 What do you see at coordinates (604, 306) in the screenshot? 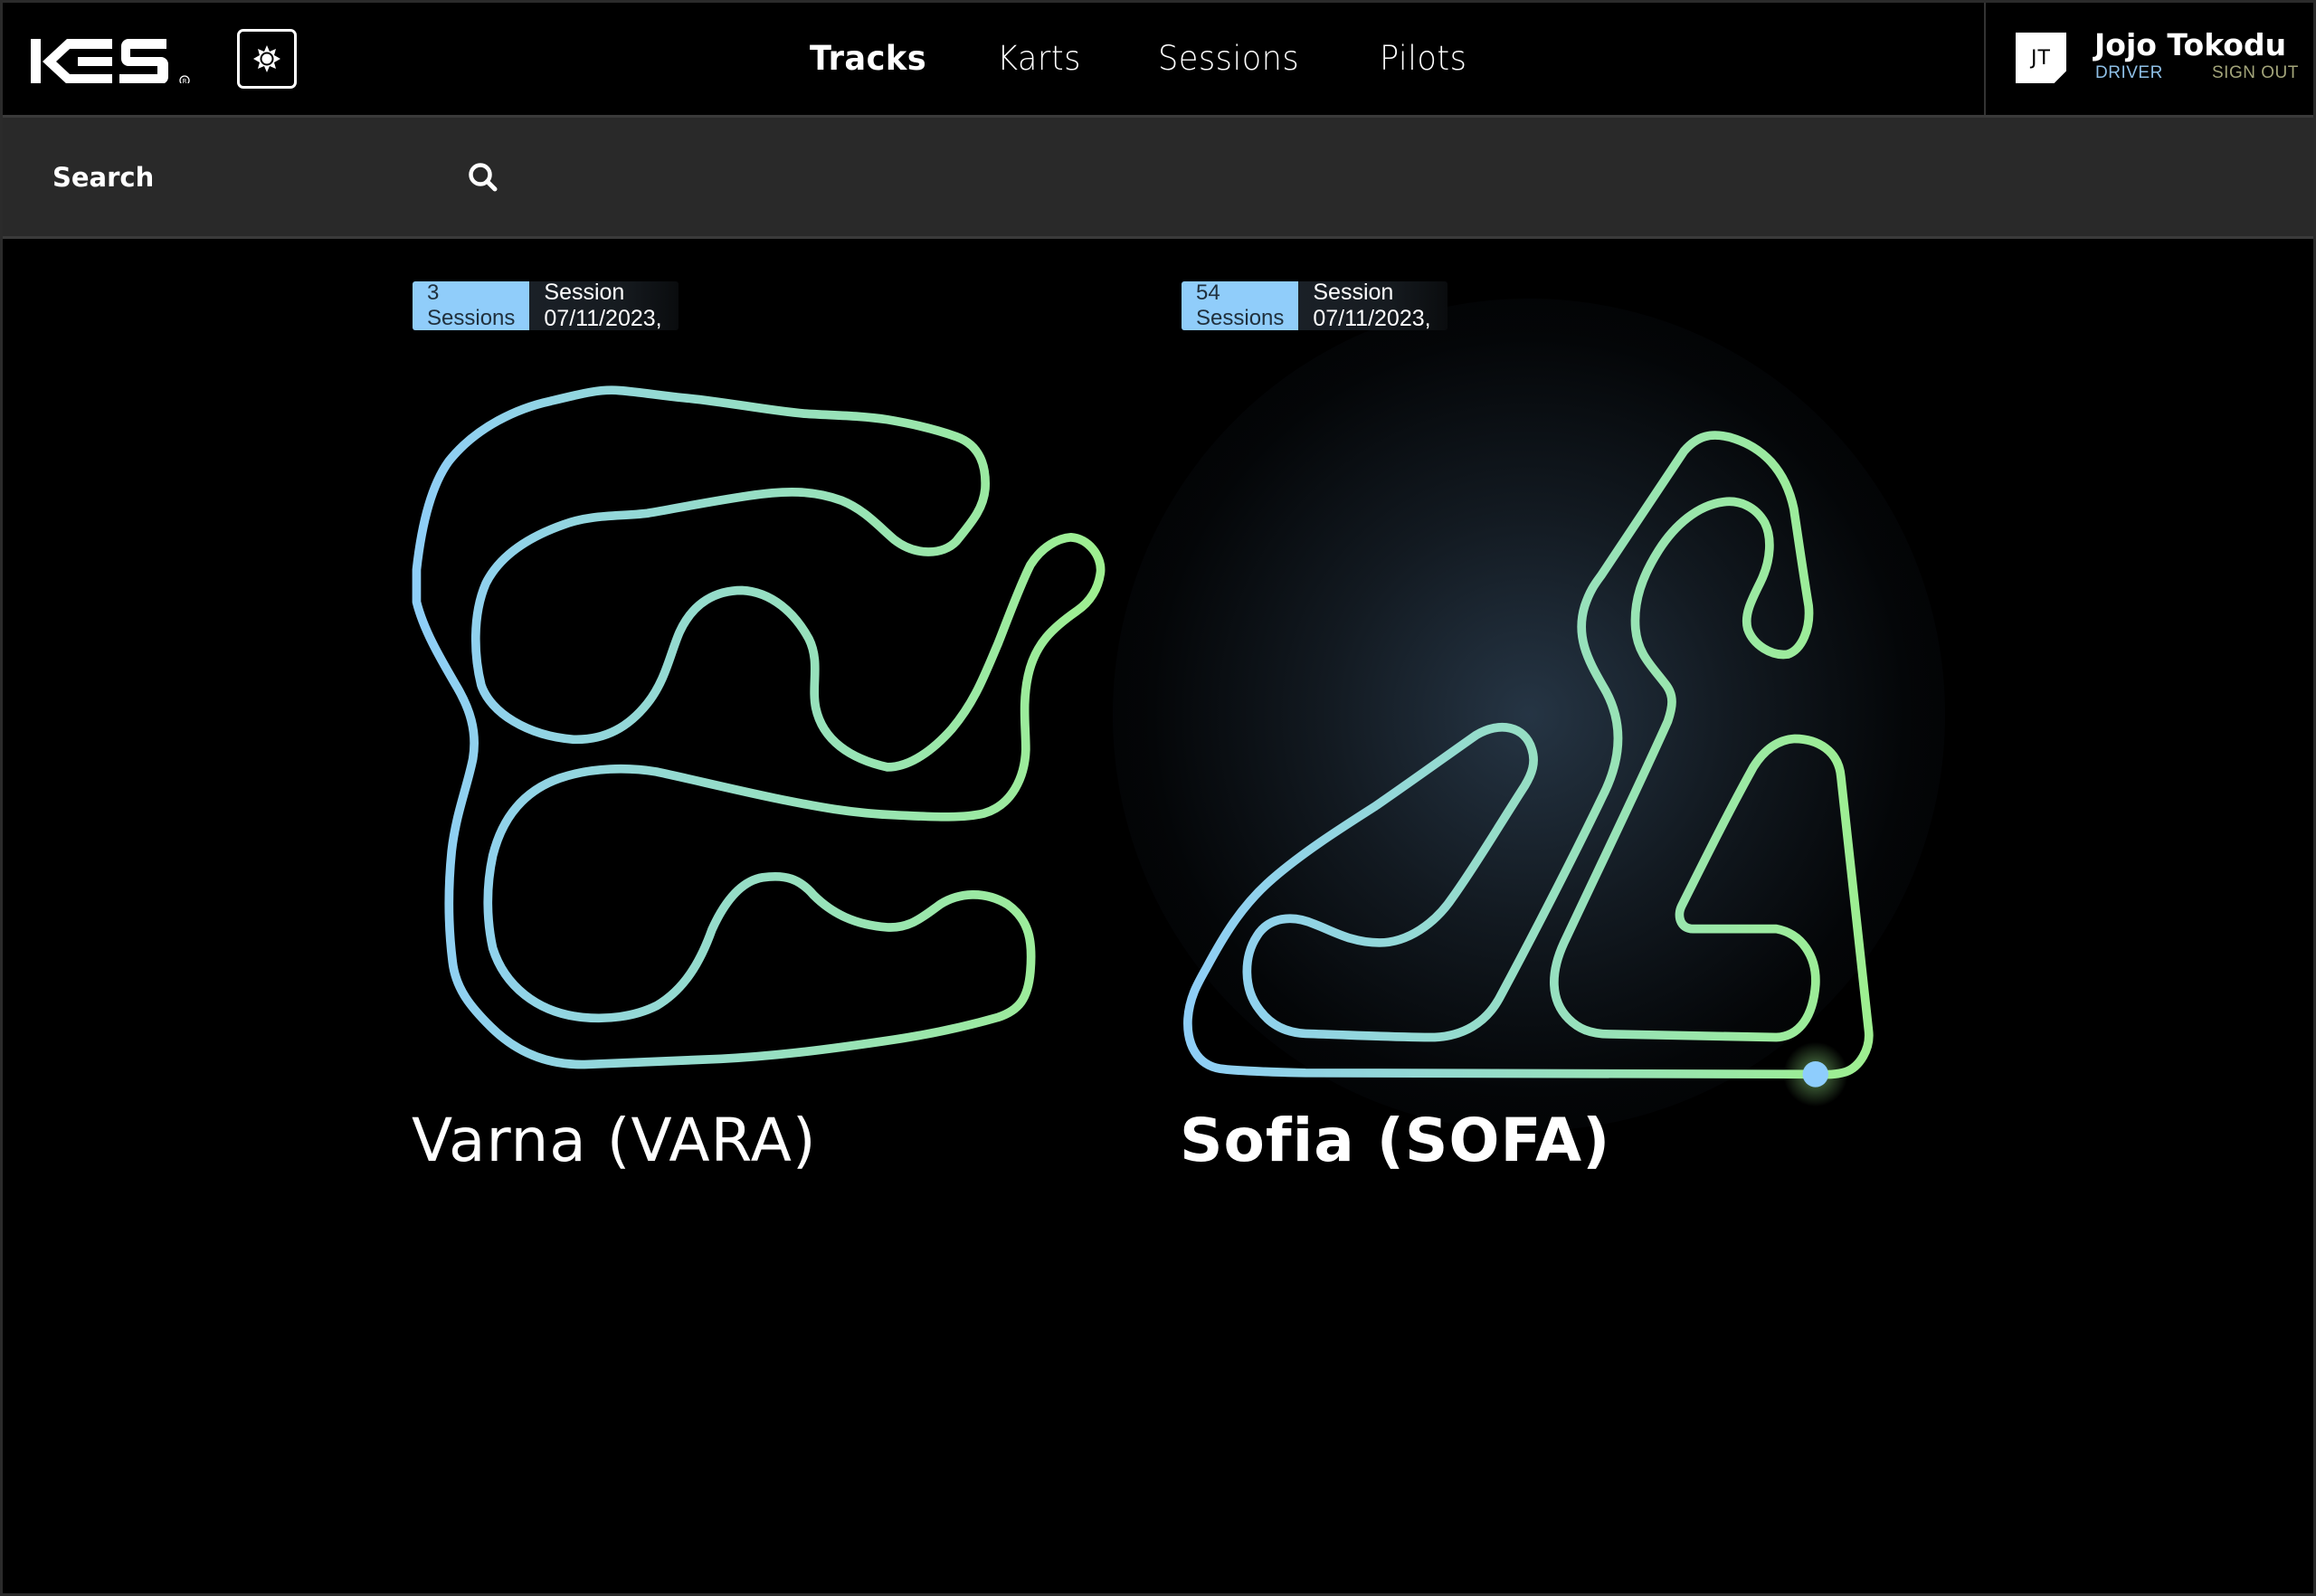
I see `last-session-label: Last Session 07/11/2023, 14:43:58` at bounding box center [604, 306].